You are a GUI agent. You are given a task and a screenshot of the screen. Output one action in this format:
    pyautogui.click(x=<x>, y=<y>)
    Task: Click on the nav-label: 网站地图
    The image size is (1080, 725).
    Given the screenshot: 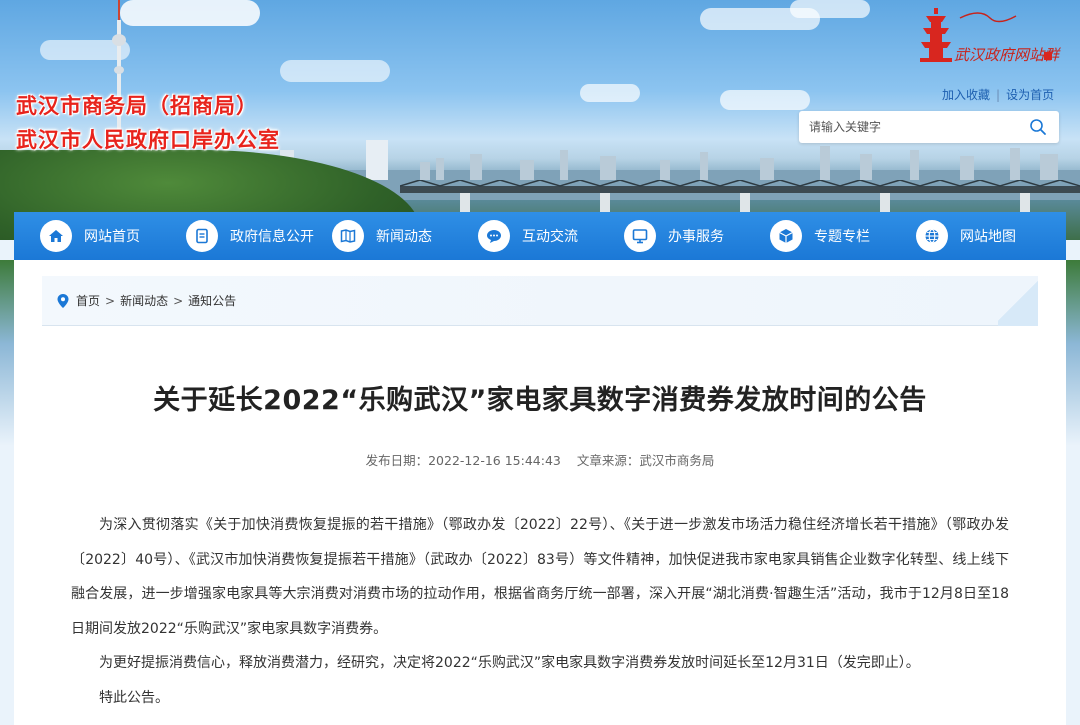 What is the action you would take?
    pyautogui.click(x=988, y=237)
    